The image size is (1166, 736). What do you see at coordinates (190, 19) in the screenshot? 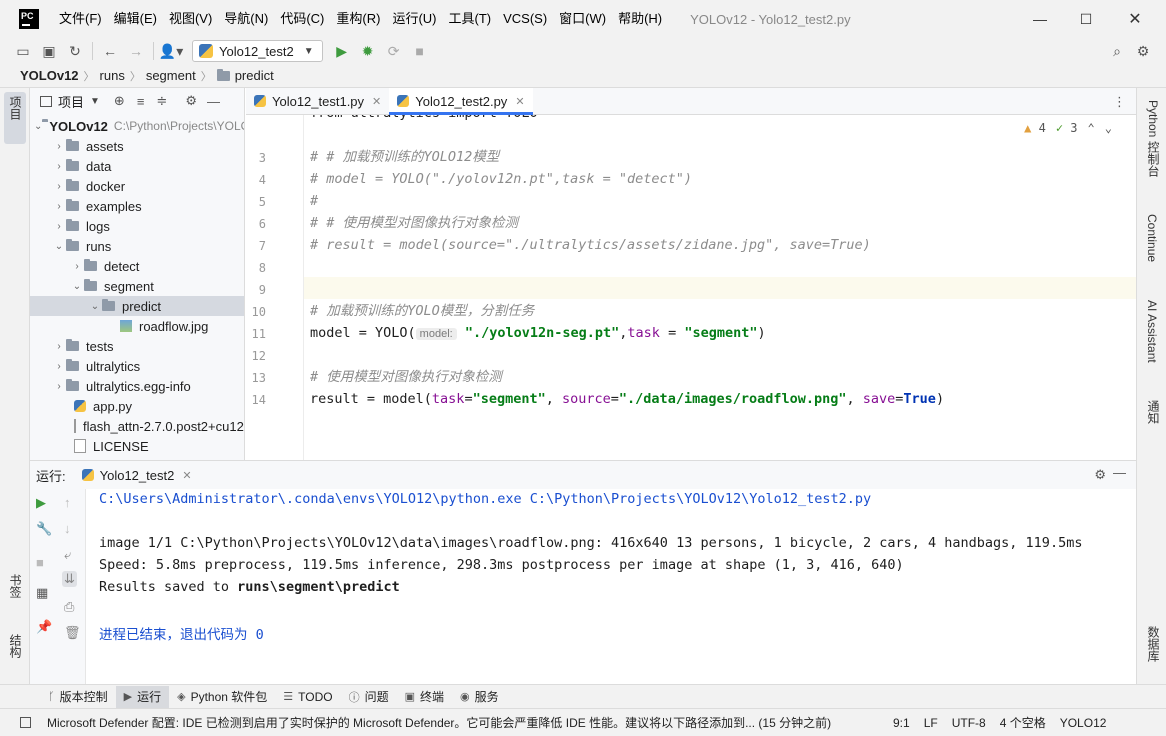
I see `menu-view: 视图(V)` at bounding box center [190, 19].